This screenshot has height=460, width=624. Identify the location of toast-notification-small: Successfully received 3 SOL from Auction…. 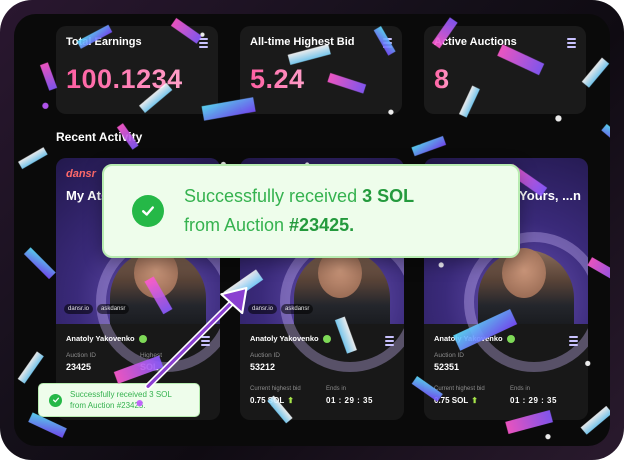
(119, 400).